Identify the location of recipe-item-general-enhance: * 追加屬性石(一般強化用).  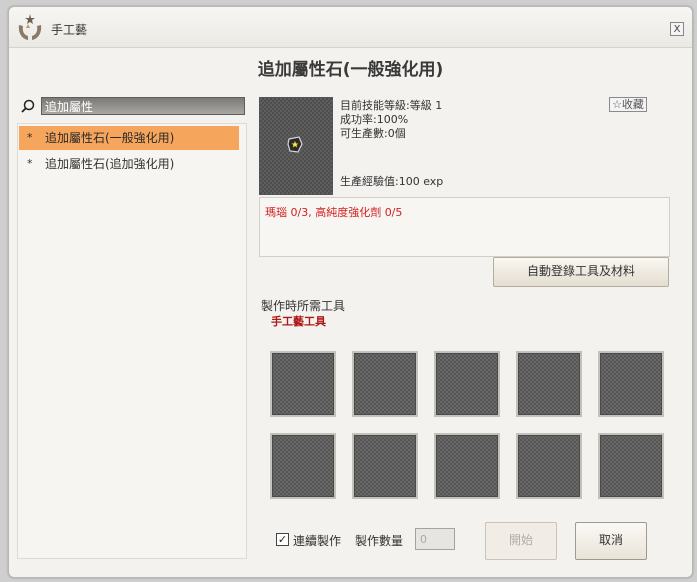
(129, 138).